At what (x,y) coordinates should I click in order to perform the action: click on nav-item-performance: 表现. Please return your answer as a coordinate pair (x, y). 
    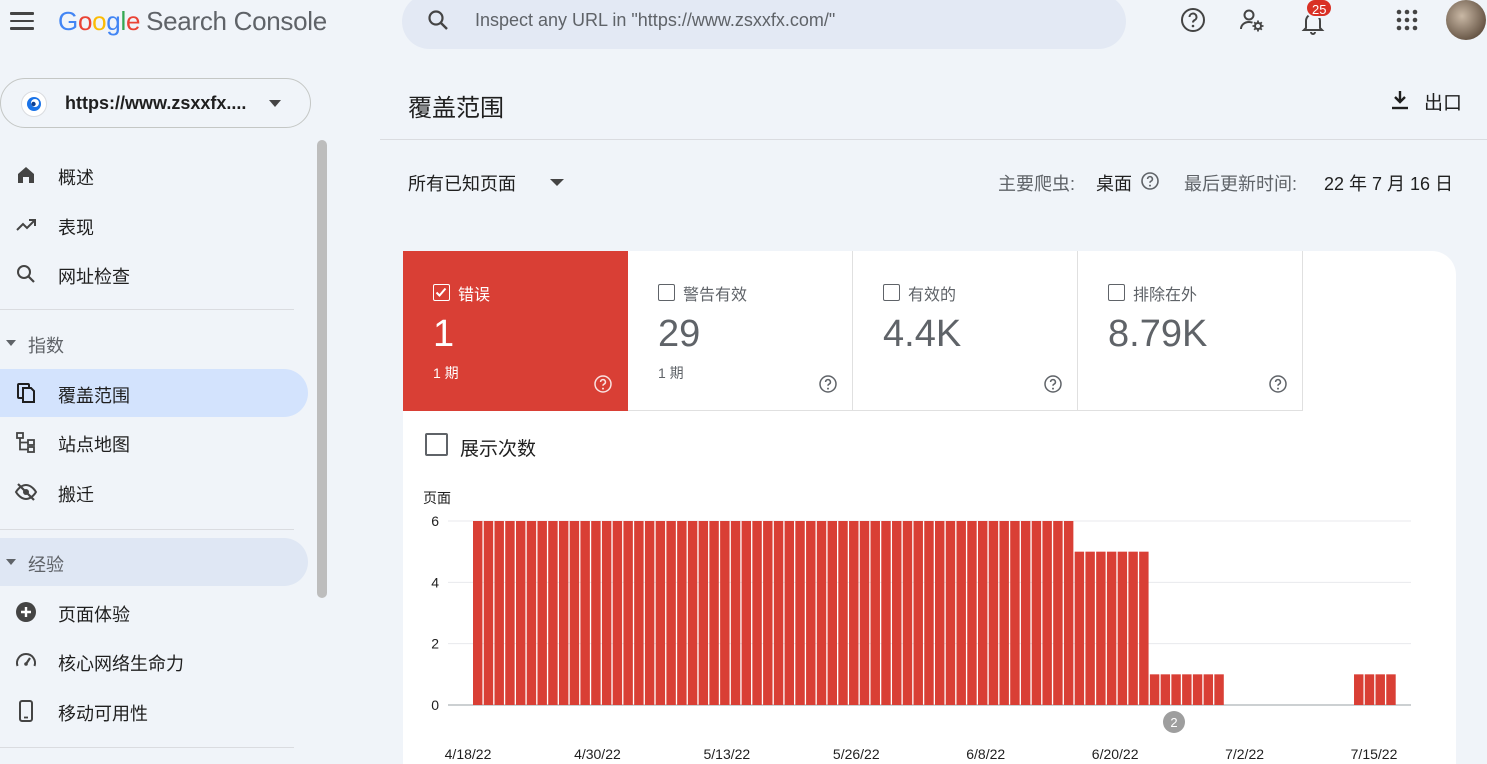
    Looking at the image, I should click on (154, 225).